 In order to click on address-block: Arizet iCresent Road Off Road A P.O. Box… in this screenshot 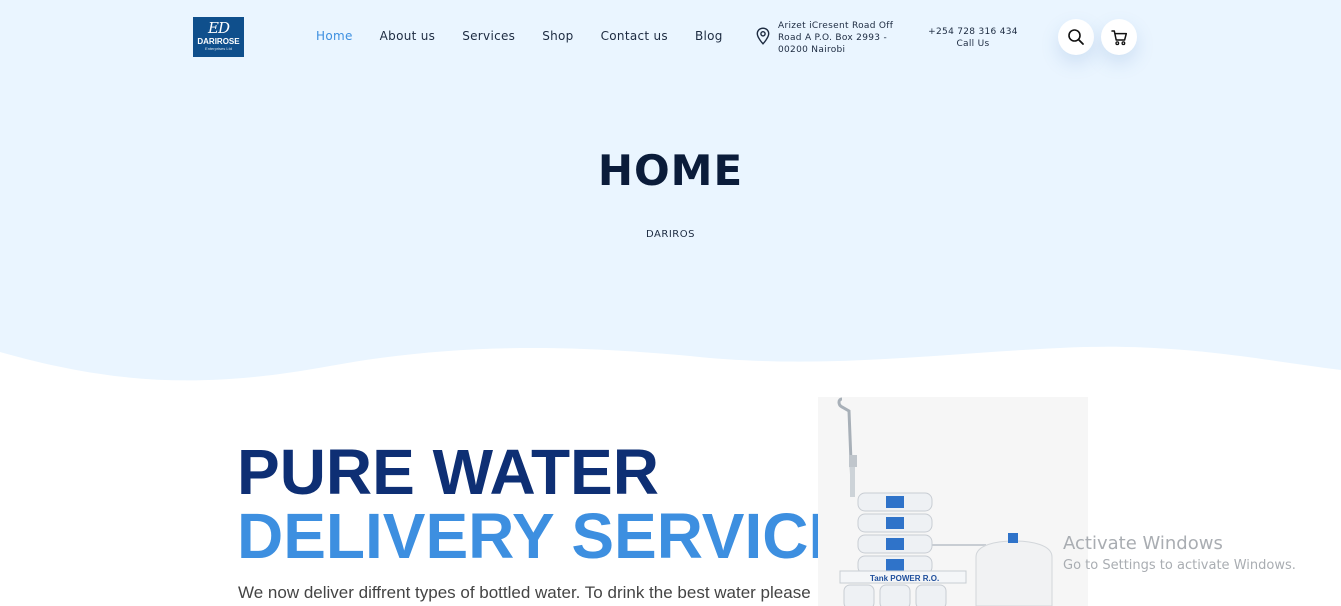, I will do `click(843, 38)`.